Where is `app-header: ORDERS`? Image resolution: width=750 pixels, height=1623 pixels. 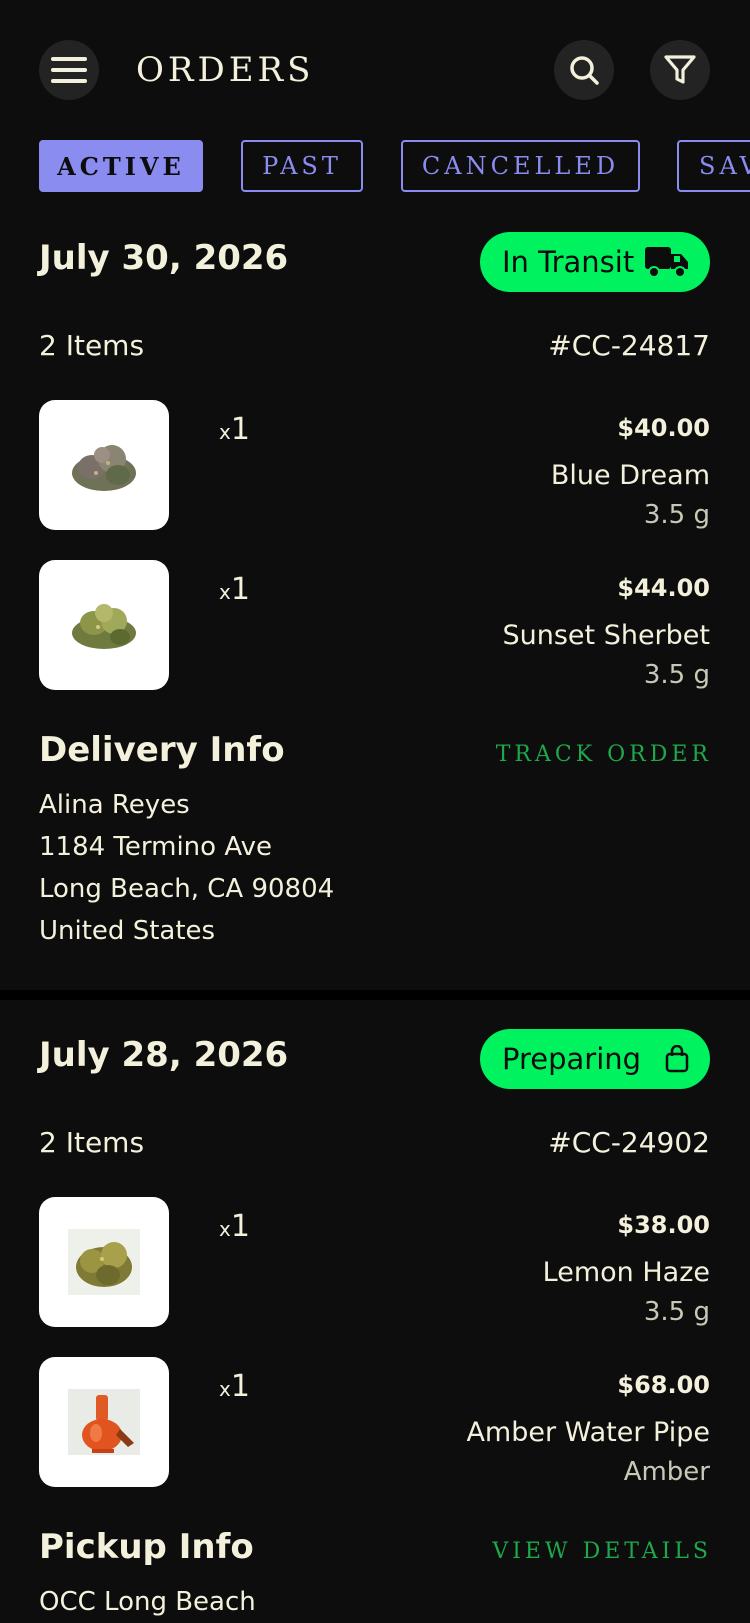 app-header: ORDERS is located at coordinates (375, 65).